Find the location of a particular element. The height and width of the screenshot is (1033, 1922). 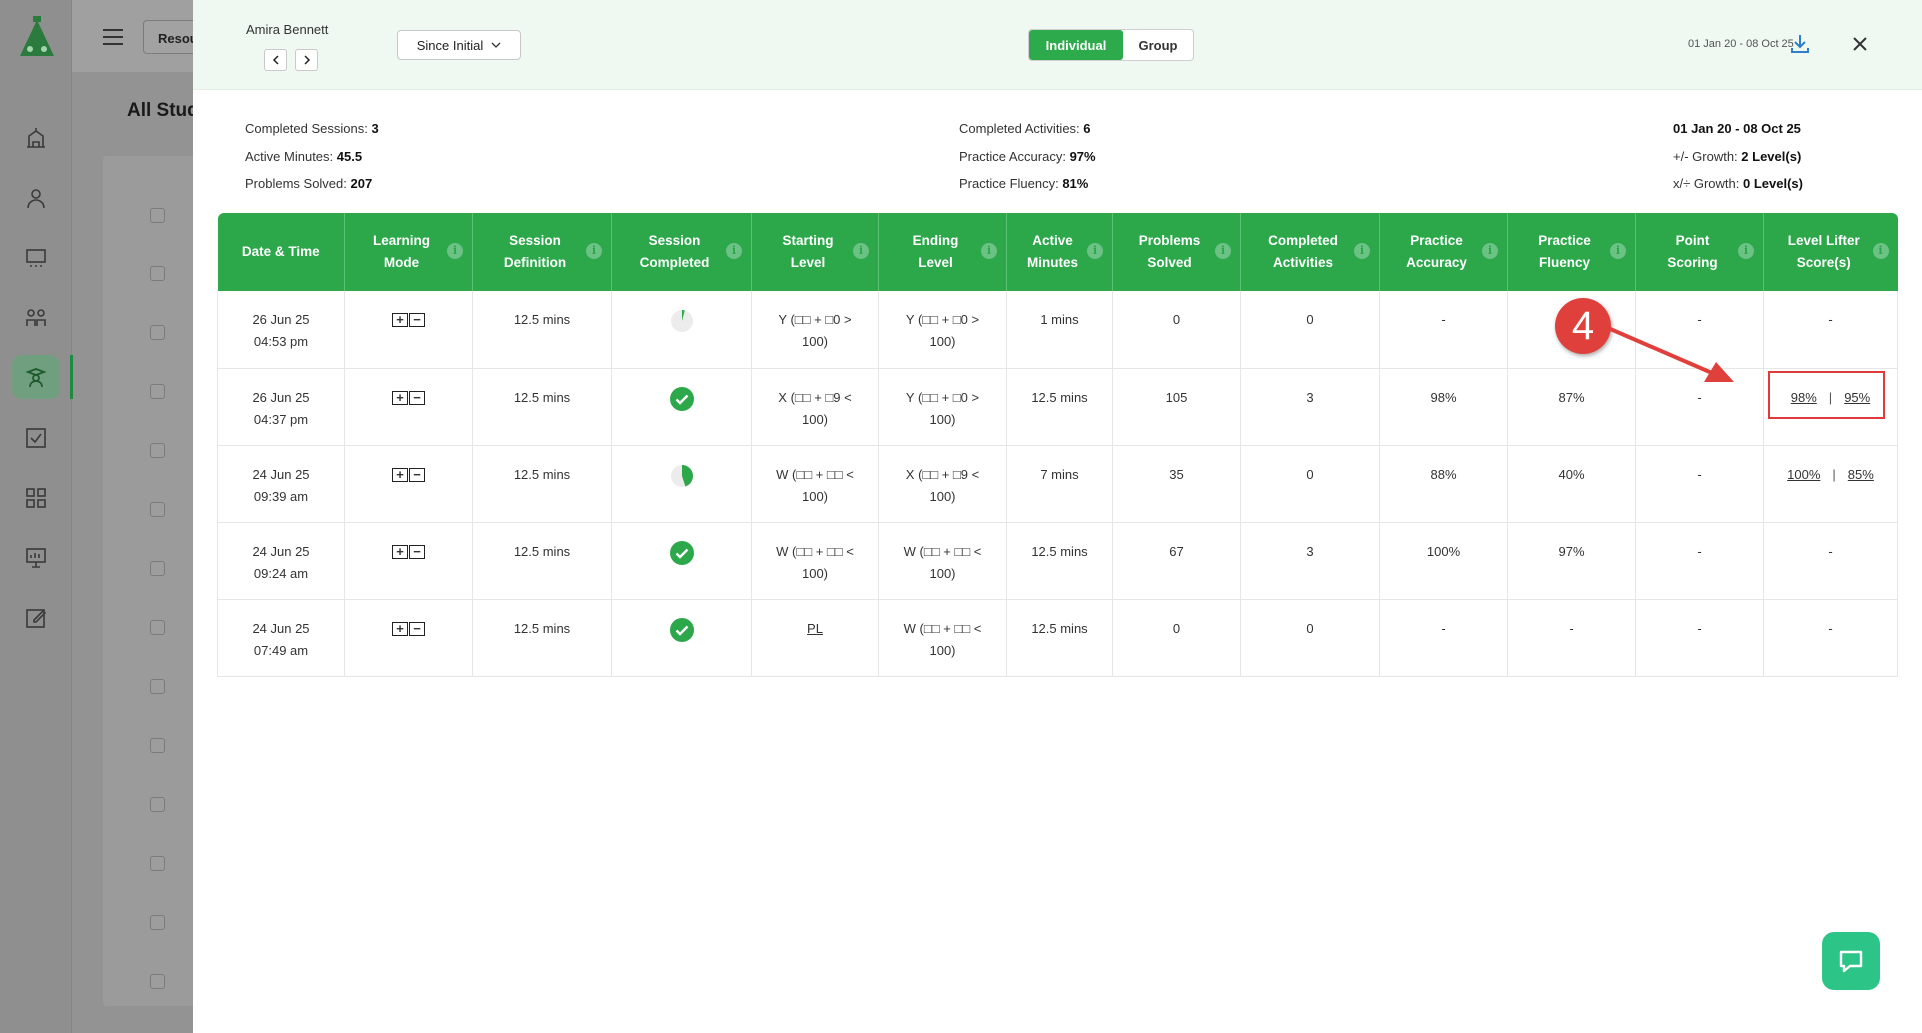

cell-date-time: 26 Jun 25 04:53 pm is located at coordinates (281, 330).